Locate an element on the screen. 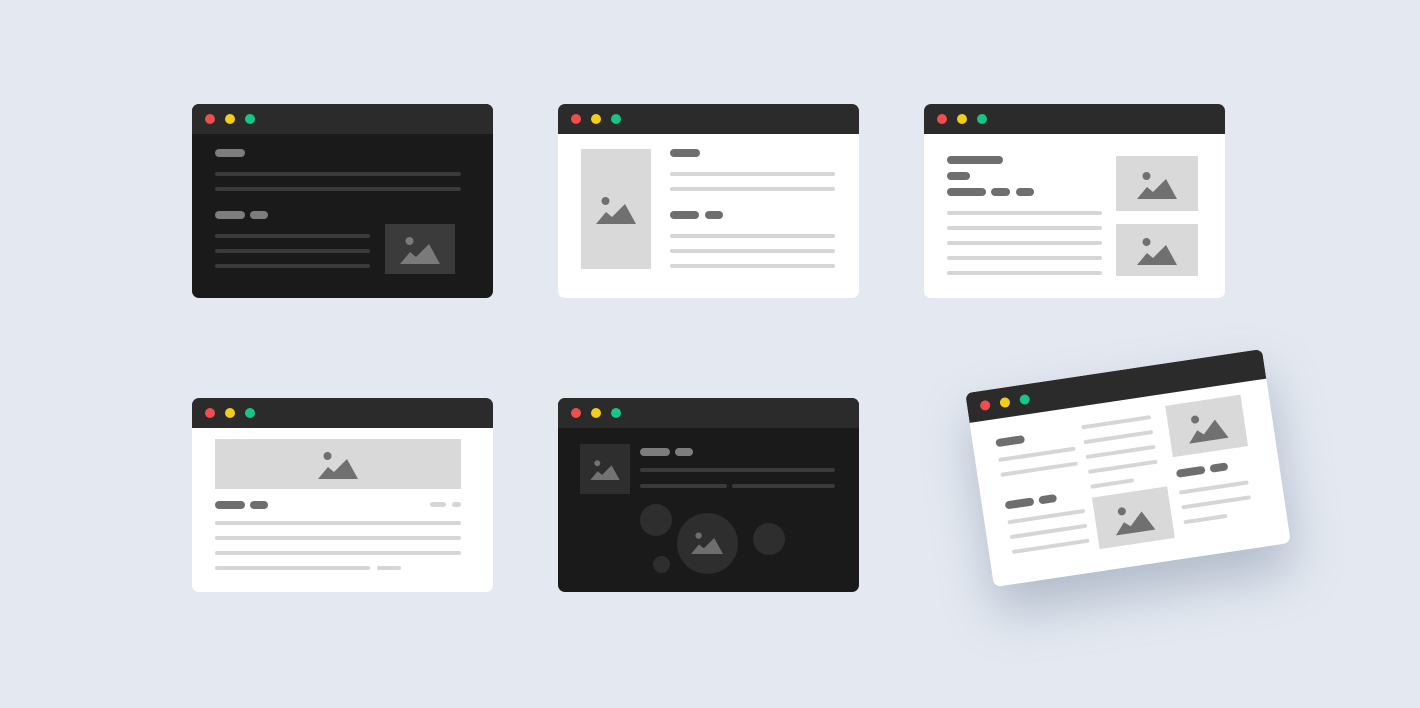 The height and width of the screenshot is (708, 1420). thumbnail-placeholder is located at coordinates (605, 469).